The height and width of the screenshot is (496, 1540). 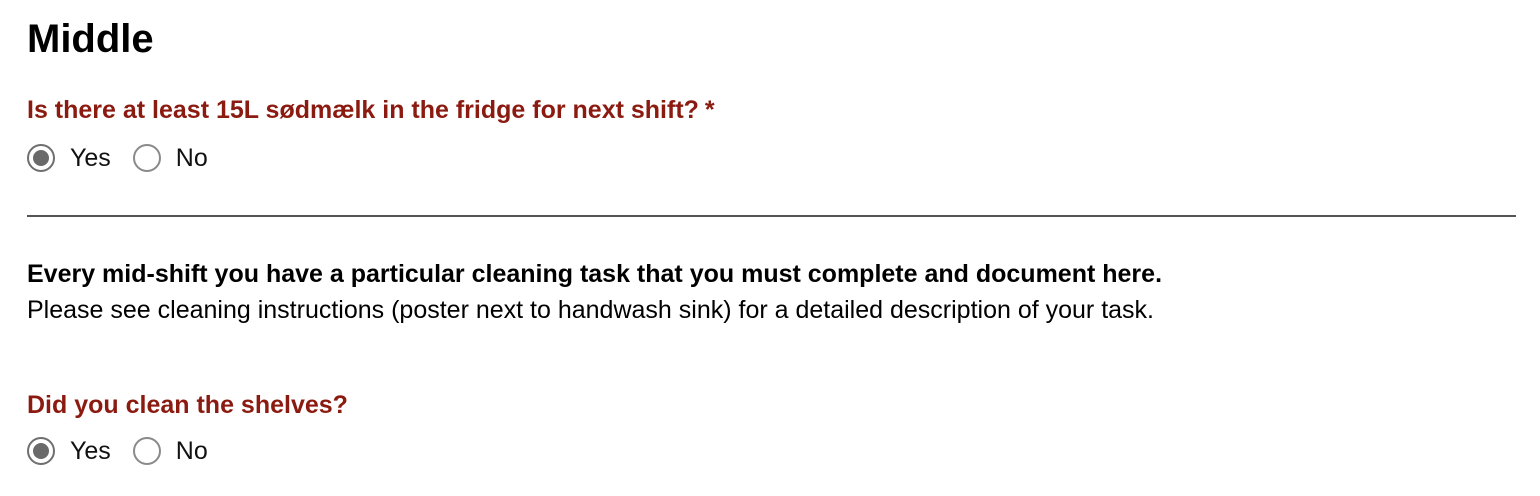 What do you see at coordinates (117, 451) in the screenshot?
I see `radio-group-clean-shelves: Yes No` at bounding box center [117, 451].